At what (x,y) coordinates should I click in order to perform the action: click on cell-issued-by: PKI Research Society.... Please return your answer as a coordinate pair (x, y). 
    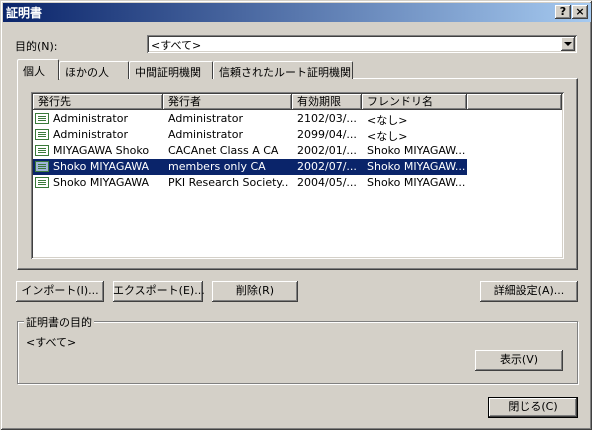
    Looking at the image, I should click on (228, 182).